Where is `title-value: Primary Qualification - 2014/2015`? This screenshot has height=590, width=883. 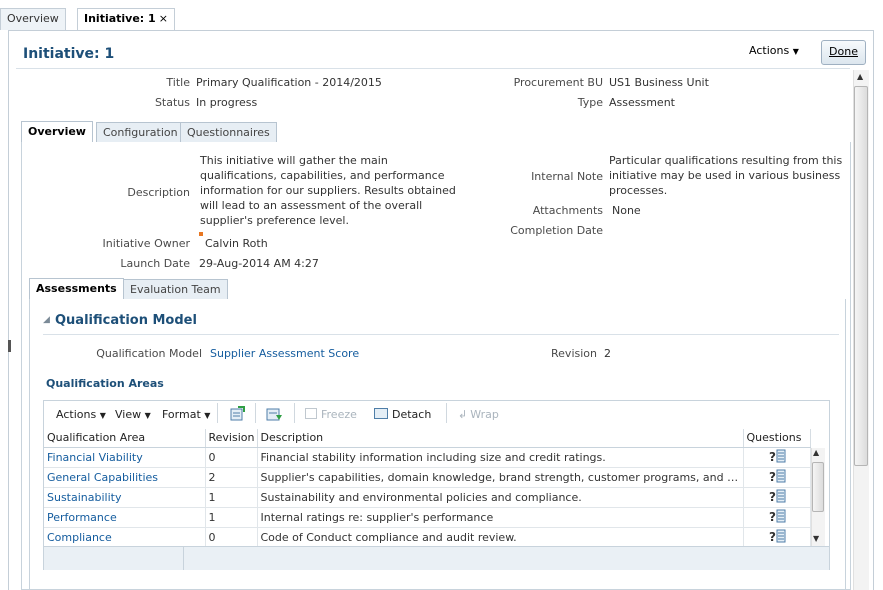 title-value: Primary Qualification - 2014/2015 is located at coordinates (289, 82).